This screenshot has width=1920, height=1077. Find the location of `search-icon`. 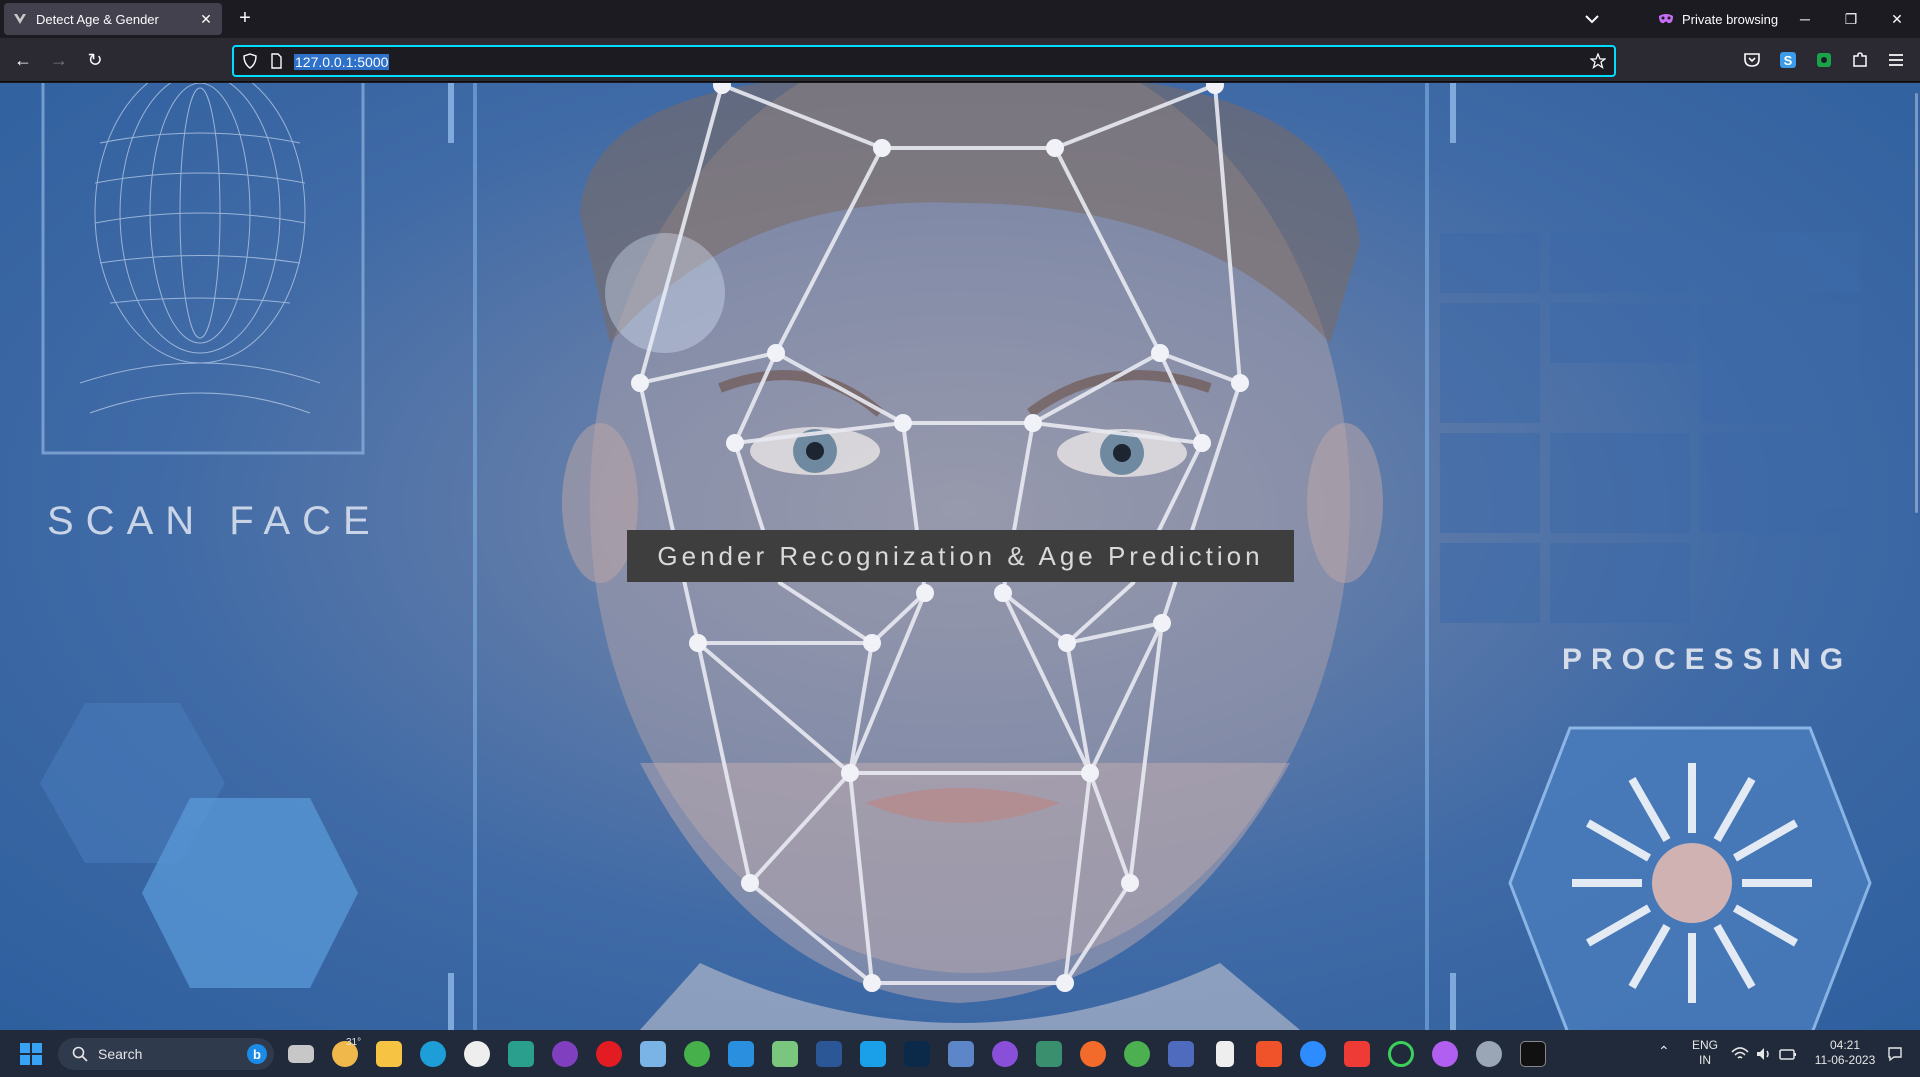

search-icon is located at coordinates (80, 1054).